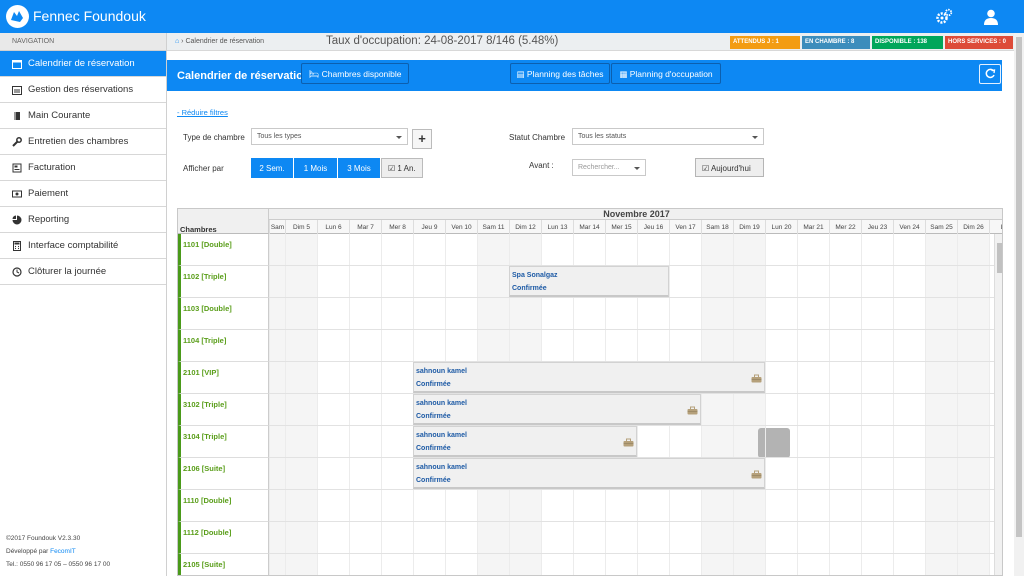 This screenshot has height=576, width=1024. Describe the element at coordinates (223, 346) in the screenshot. I see `room-row-label: 1104 [Triple]` at that location.